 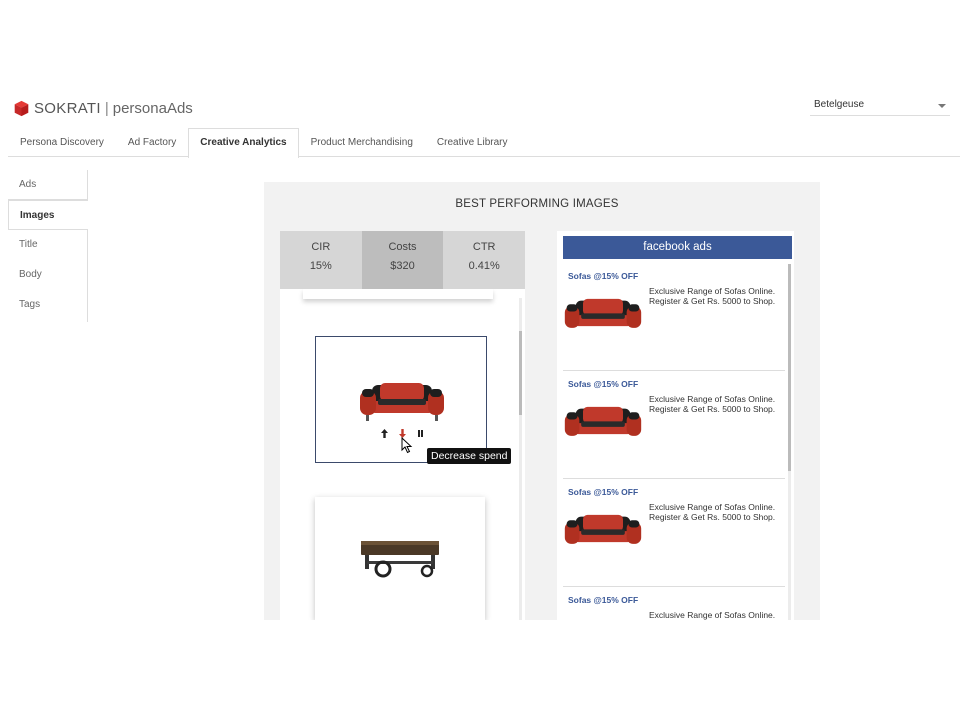 I want to click on metric-ctr: CTR 0.41%, so click(x=484, y=260).